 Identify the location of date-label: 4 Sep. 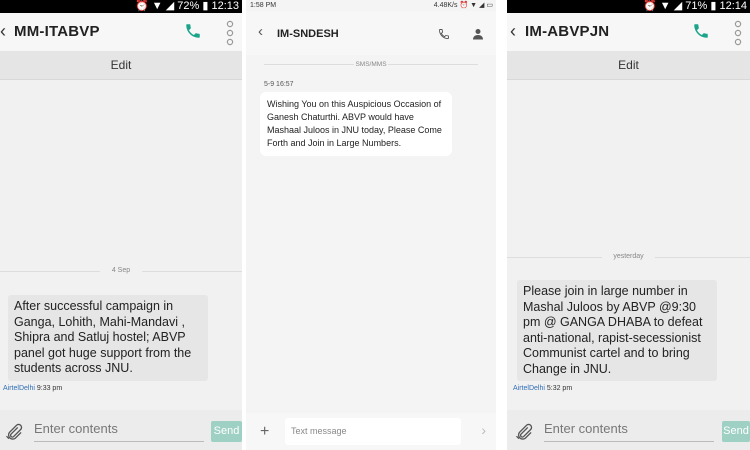
(121, 270).